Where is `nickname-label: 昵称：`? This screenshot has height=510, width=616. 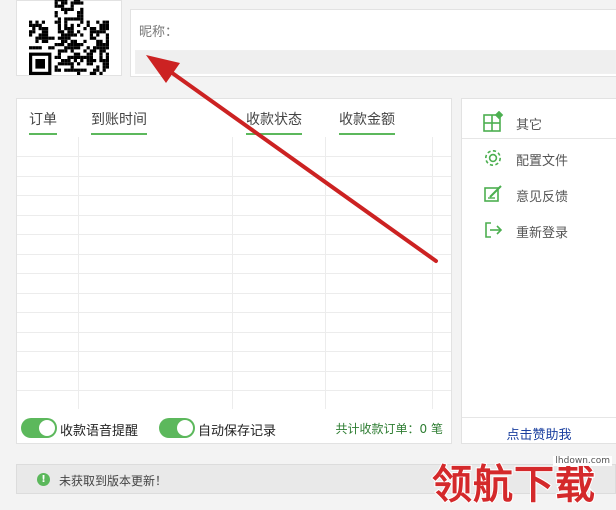 nickname-label: 昵称： is located at coordinates (159, 32).